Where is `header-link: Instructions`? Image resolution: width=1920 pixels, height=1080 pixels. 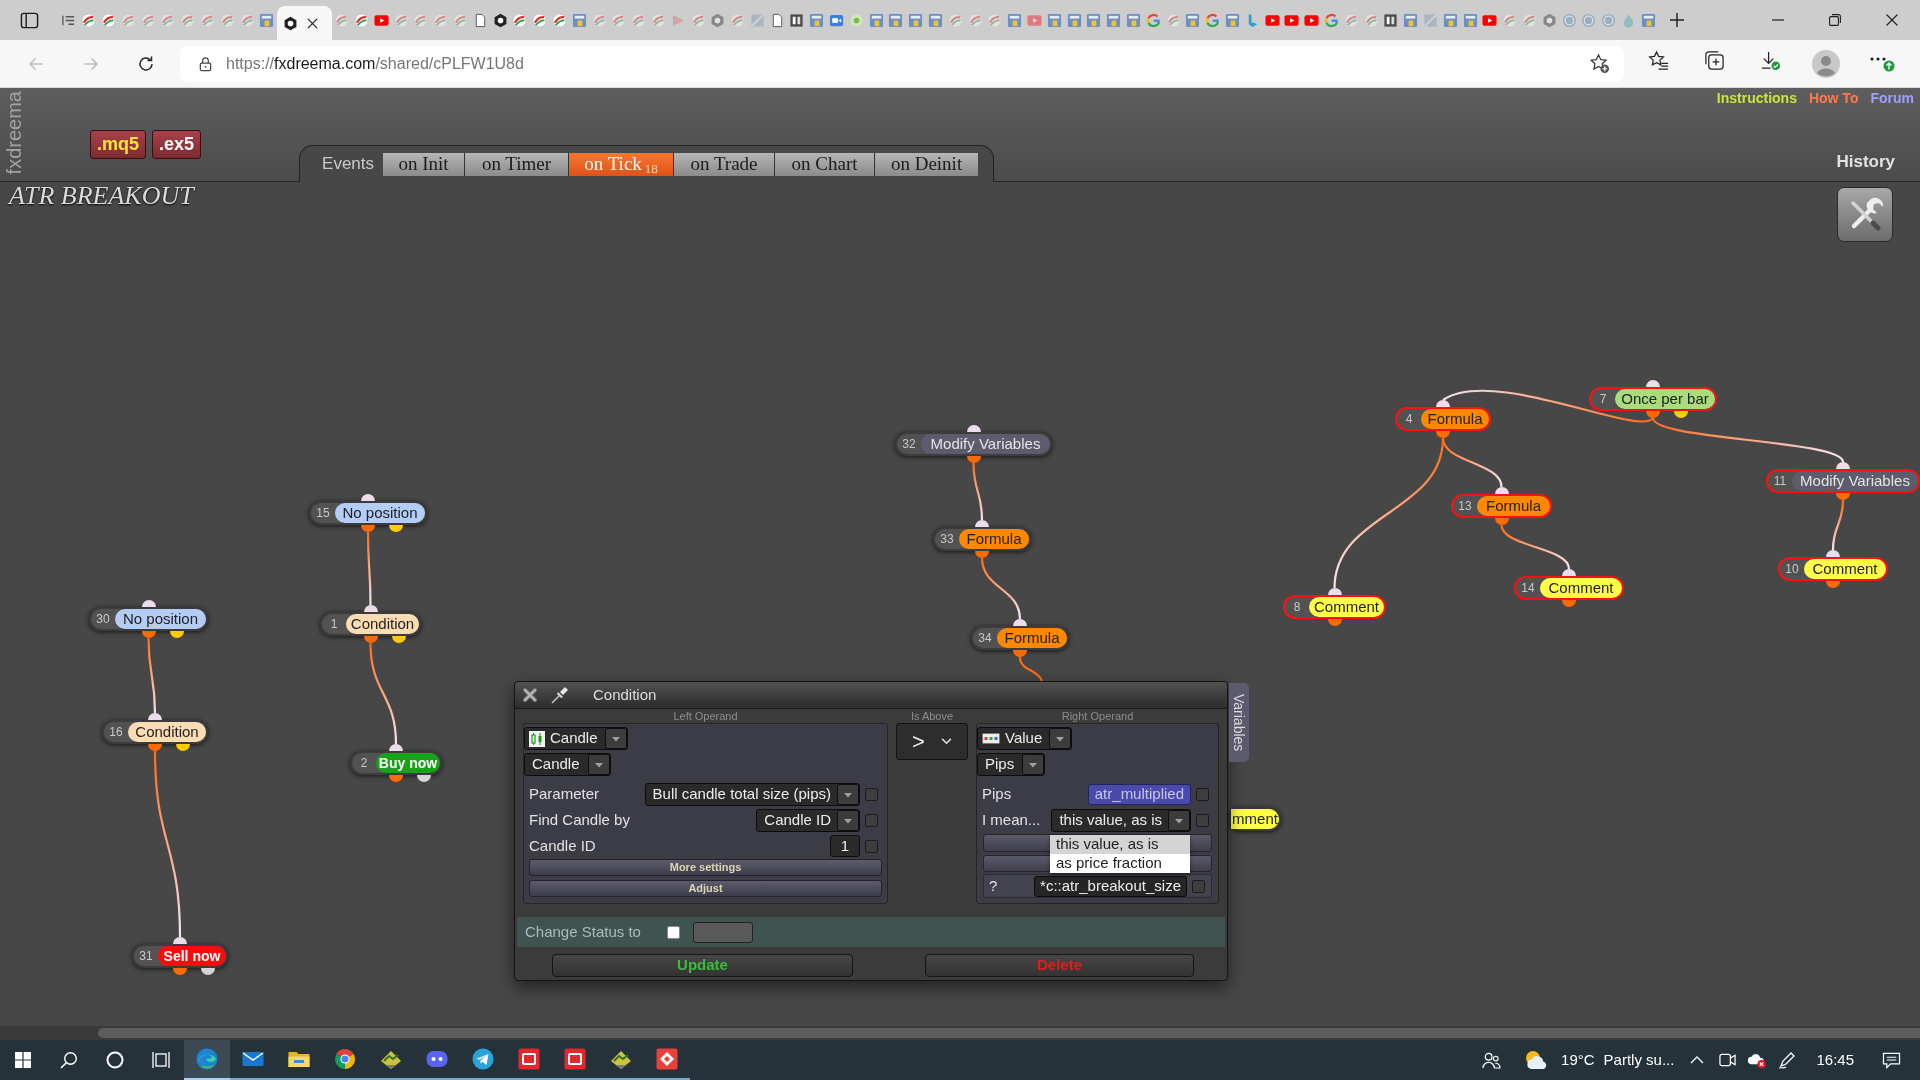
header-link: Instructions is located at coordinates (1756, 98).